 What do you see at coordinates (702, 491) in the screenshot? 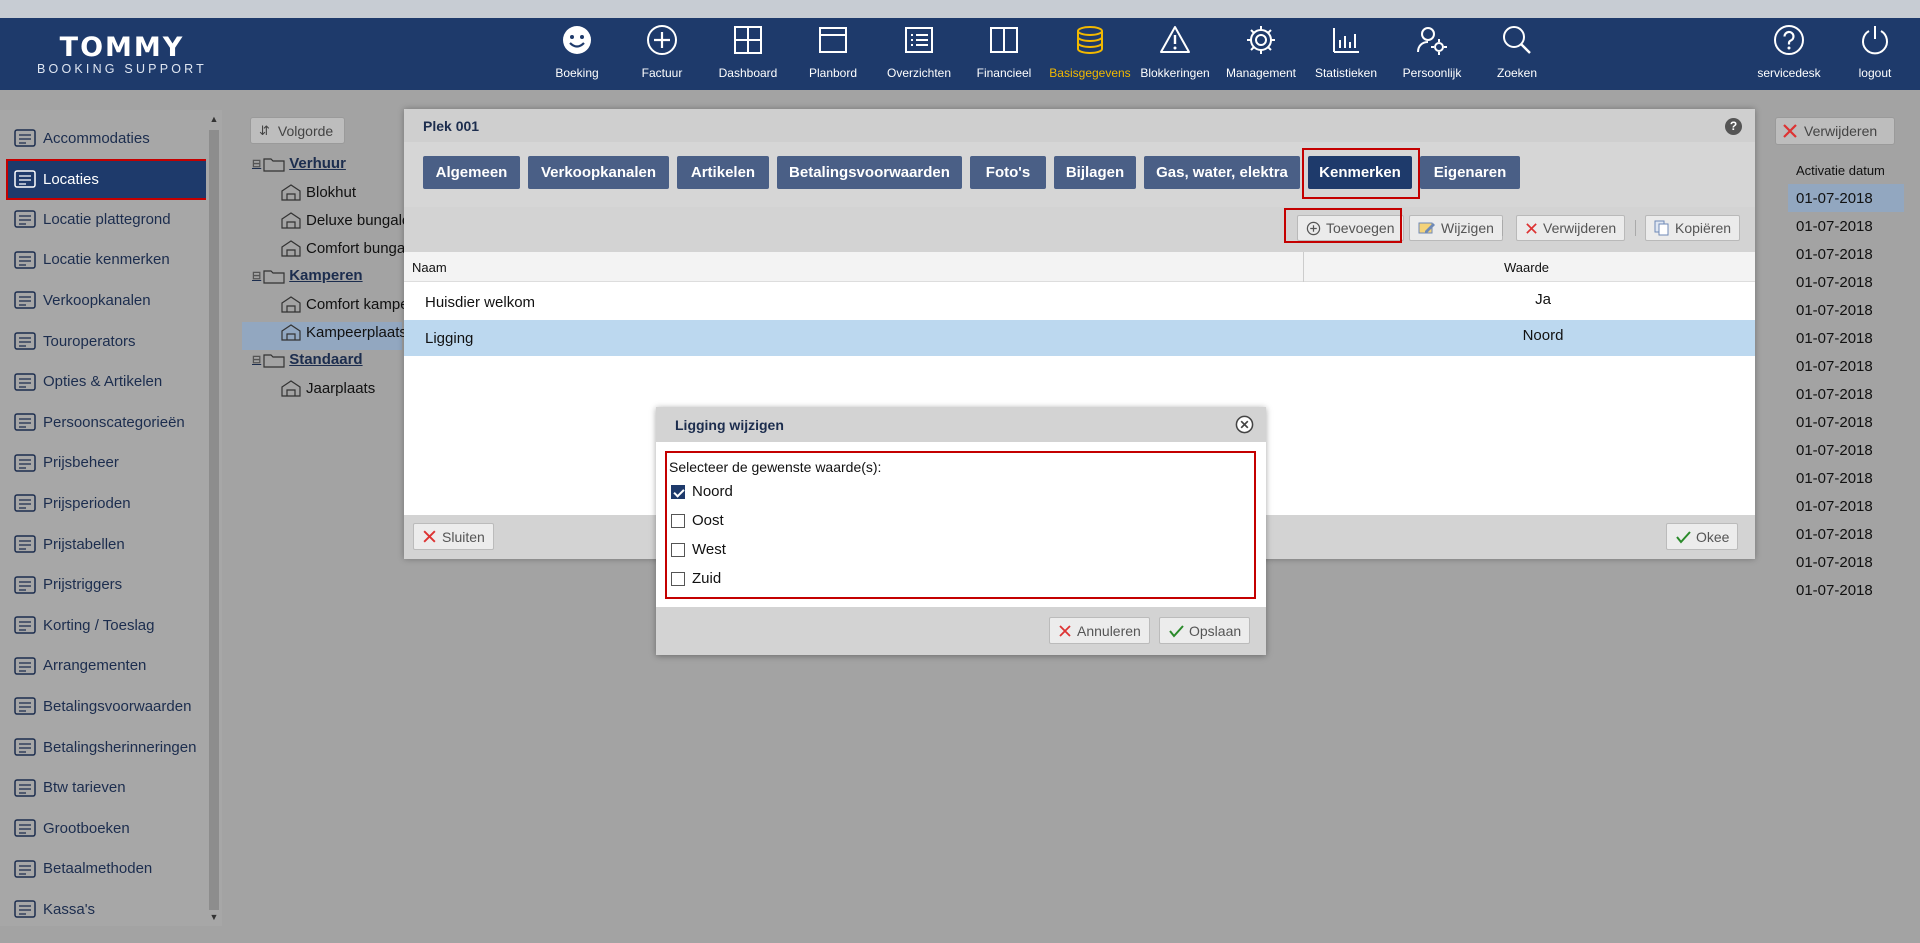
I see `option-noord: Noord` at bounding box center [702, 491].